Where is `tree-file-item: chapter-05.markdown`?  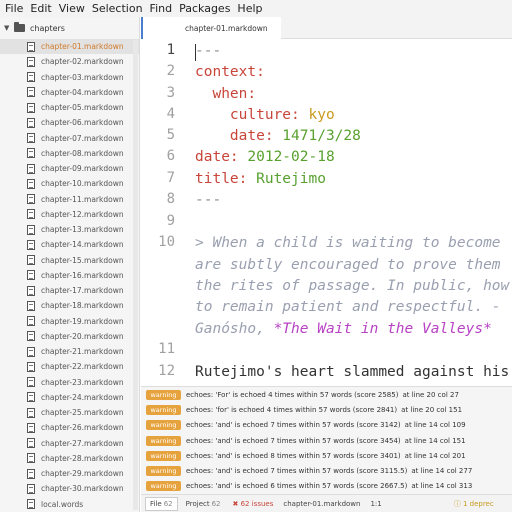 tree-file-item: chapter-05.markdown is located at coordinates (69, 107).